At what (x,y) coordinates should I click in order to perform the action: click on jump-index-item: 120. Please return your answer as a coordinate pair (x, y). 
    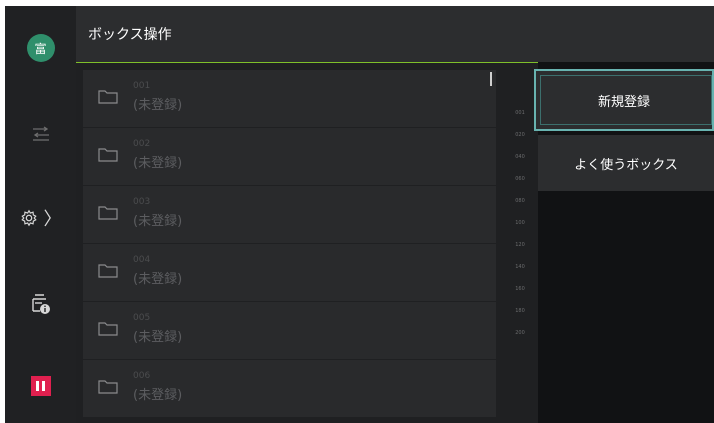
    Looking at the image, I should click on (520, 245).